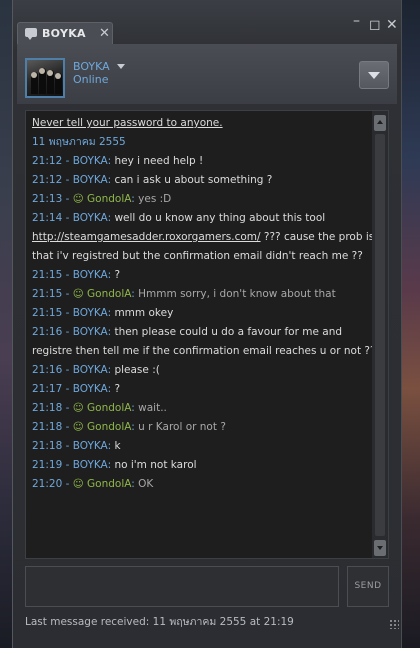 This screenshot has width=420, height=648. I want to click on date-header: 11 พฤษภาคม 2555, so click(79, 142).